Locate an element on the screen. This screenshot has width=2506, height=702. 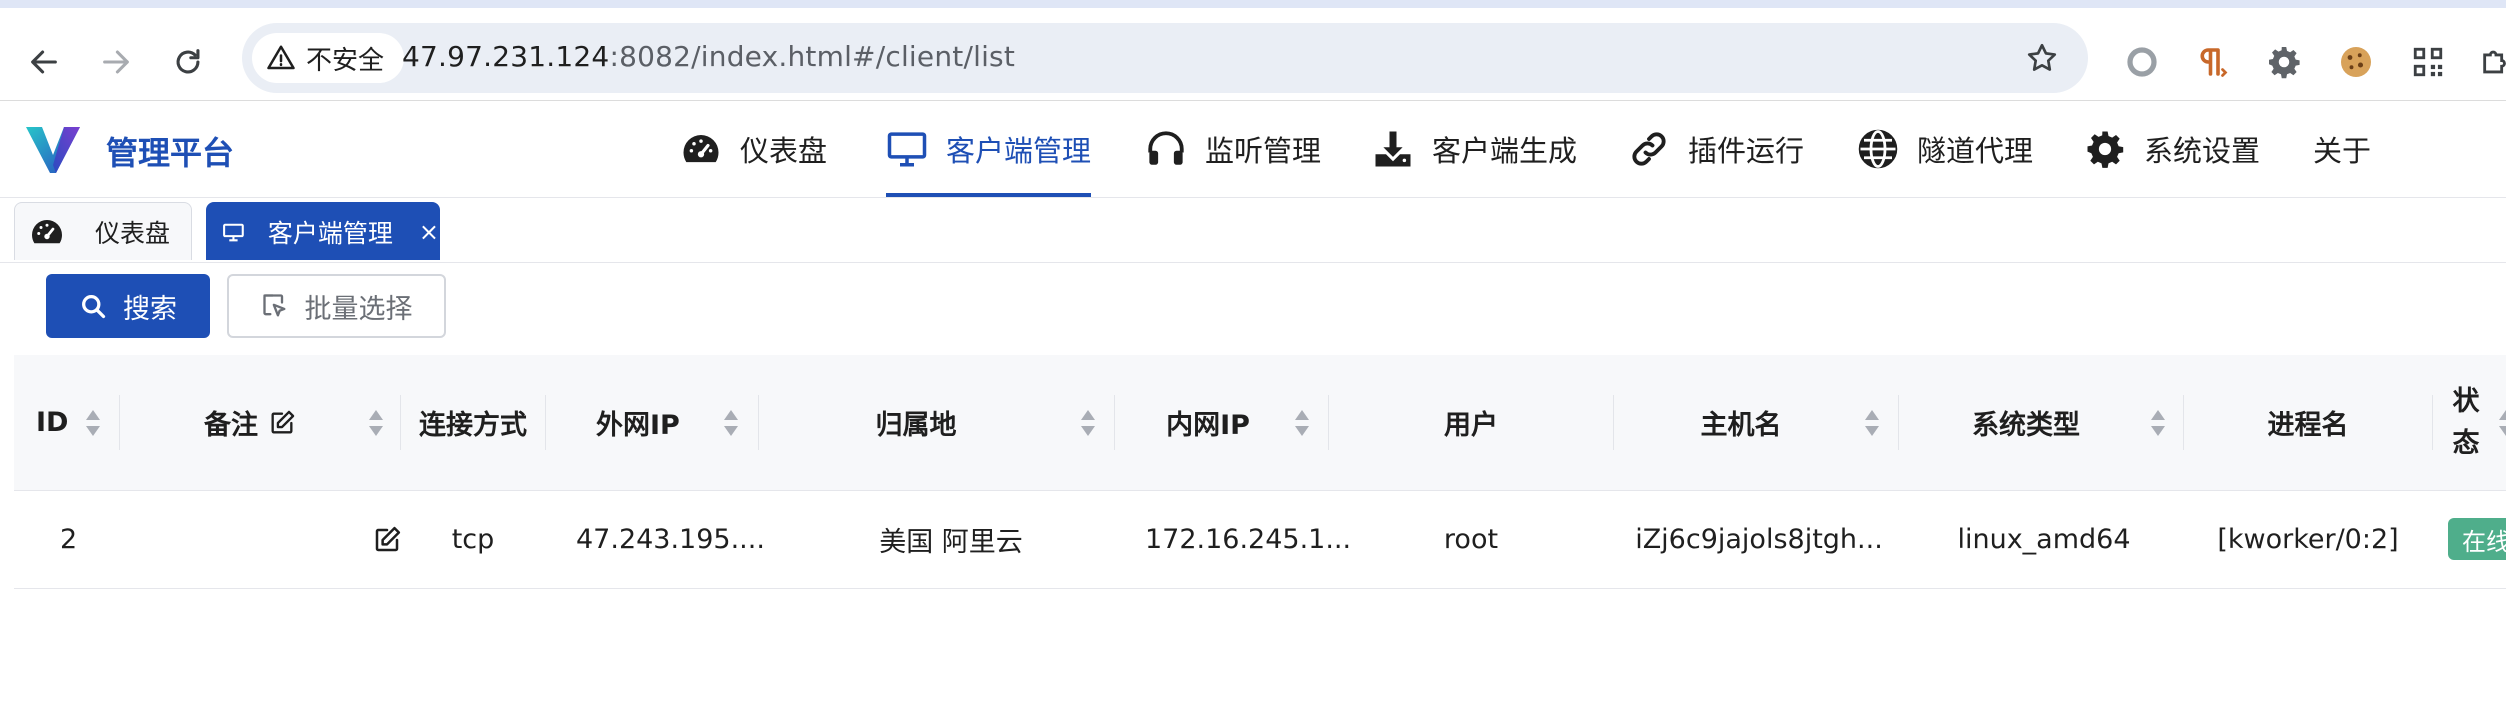
brand-title: 管理平台 is located at coordinates (170, 153).